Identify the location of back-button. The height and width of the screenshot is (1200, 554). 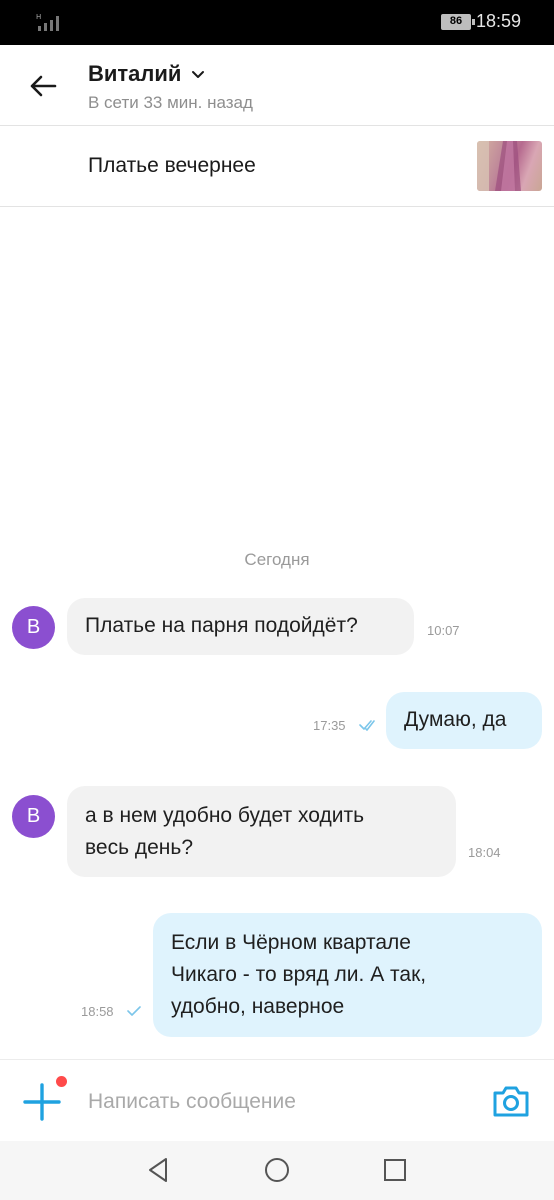
(43, 86).